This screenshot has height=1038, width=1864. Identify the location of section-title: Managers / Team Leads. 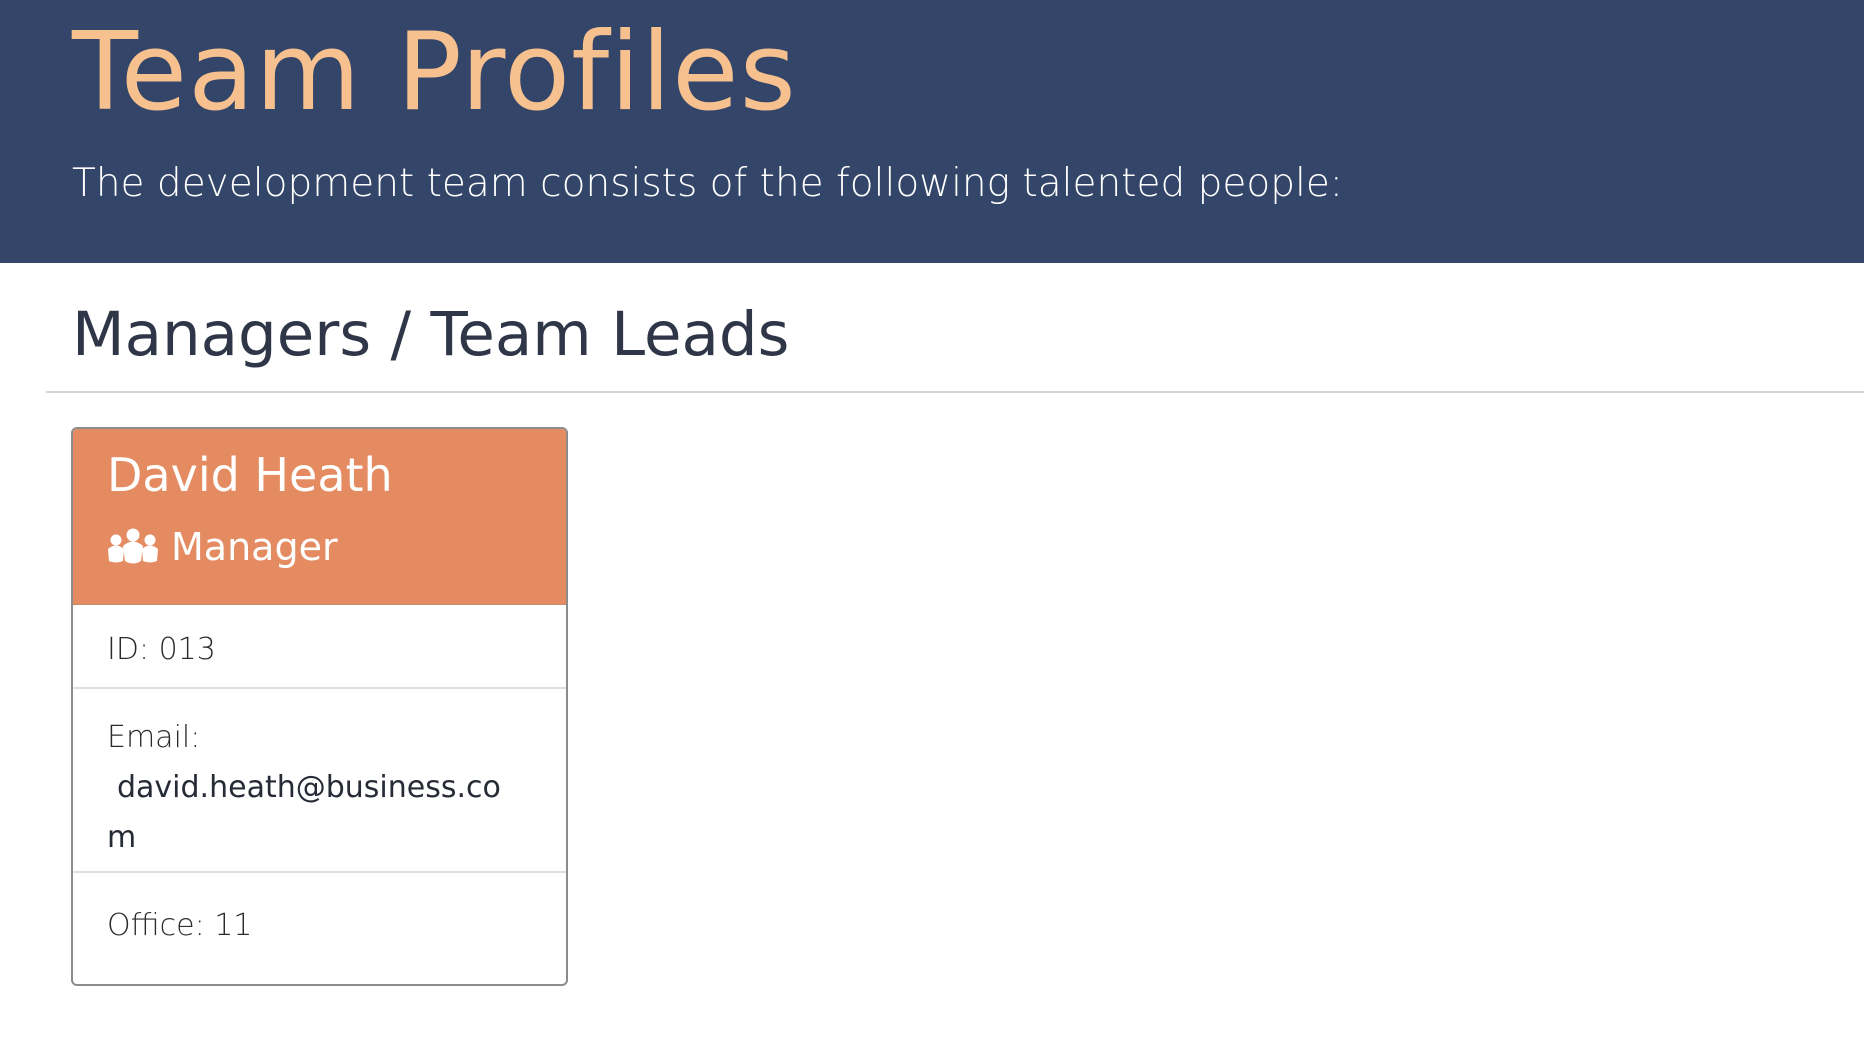
(431, 334).